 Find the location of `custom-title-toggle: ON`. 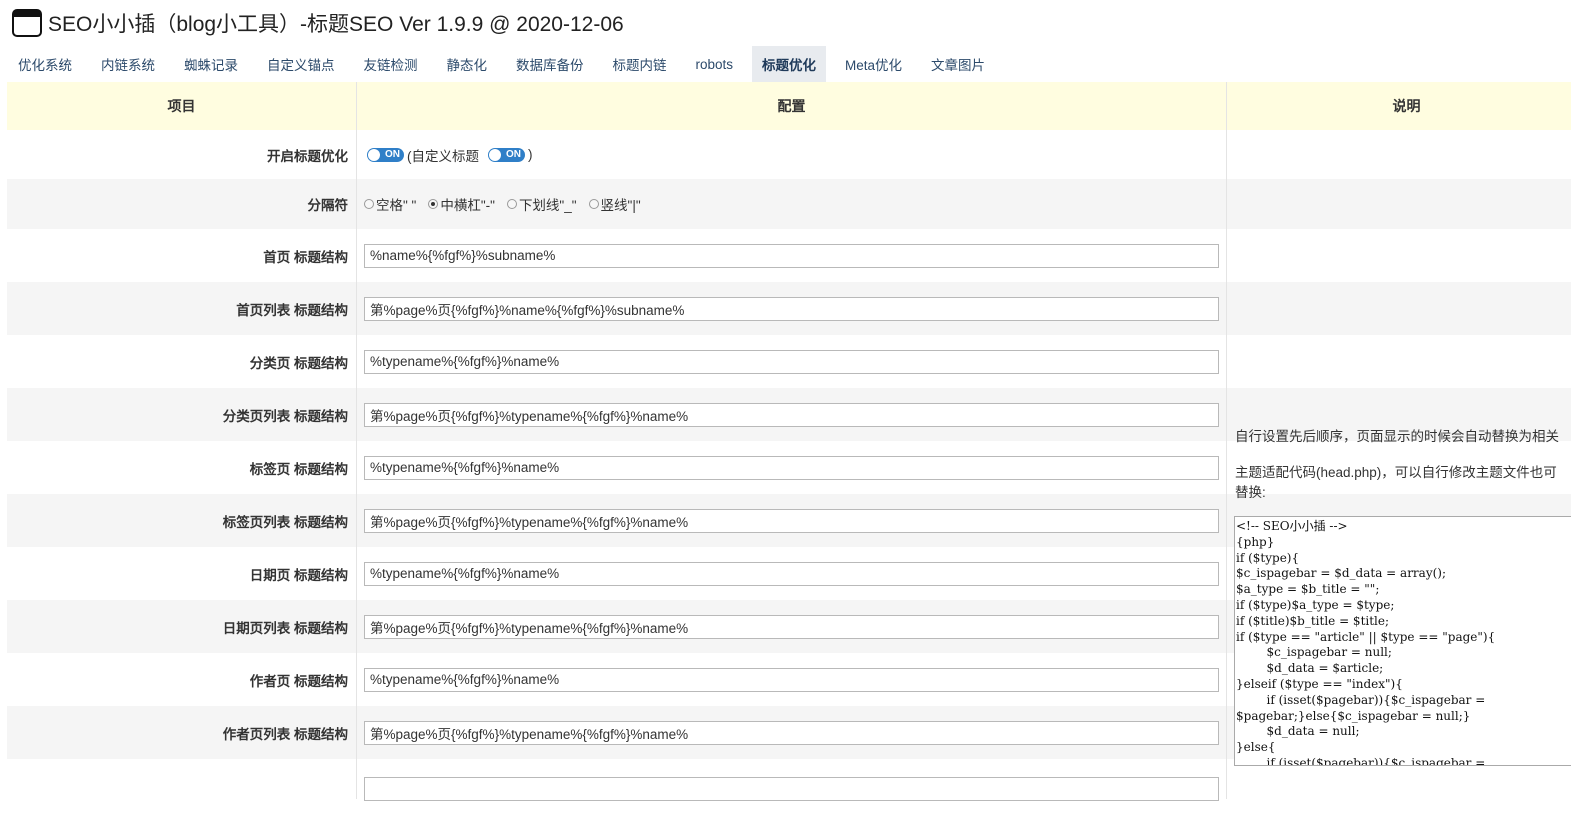

custom-title-toggle: ON is located at coordinates (506, 154).